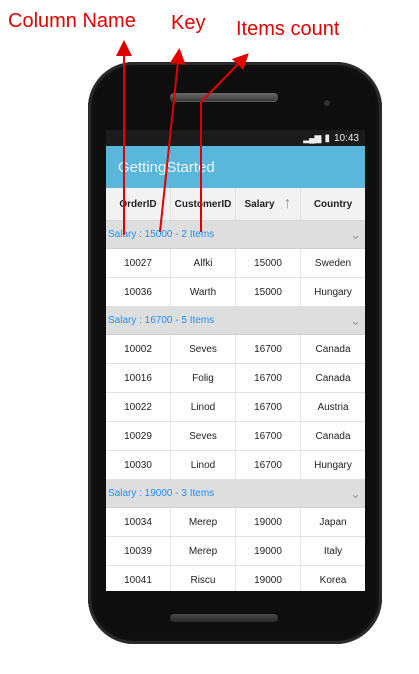  What do you see at coordinates (138, 378) in the screenshot?
I see `cell-orderid: 10016` at bounding box center [138, 378].